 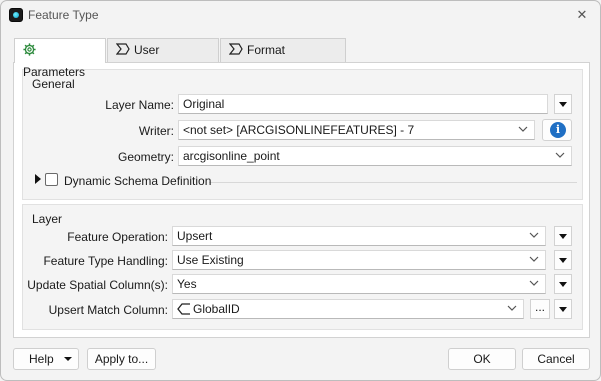 I want to click on help-button: Help, so click(x=46, y=359).